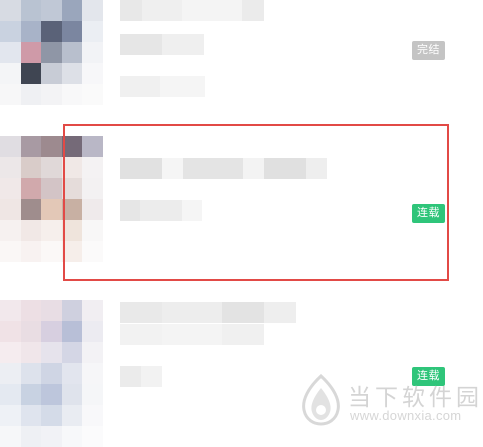  Describe the element at coordinates (415, 397) in the screenshot. I see `watermark-site-name: 当下软件园` at that location.